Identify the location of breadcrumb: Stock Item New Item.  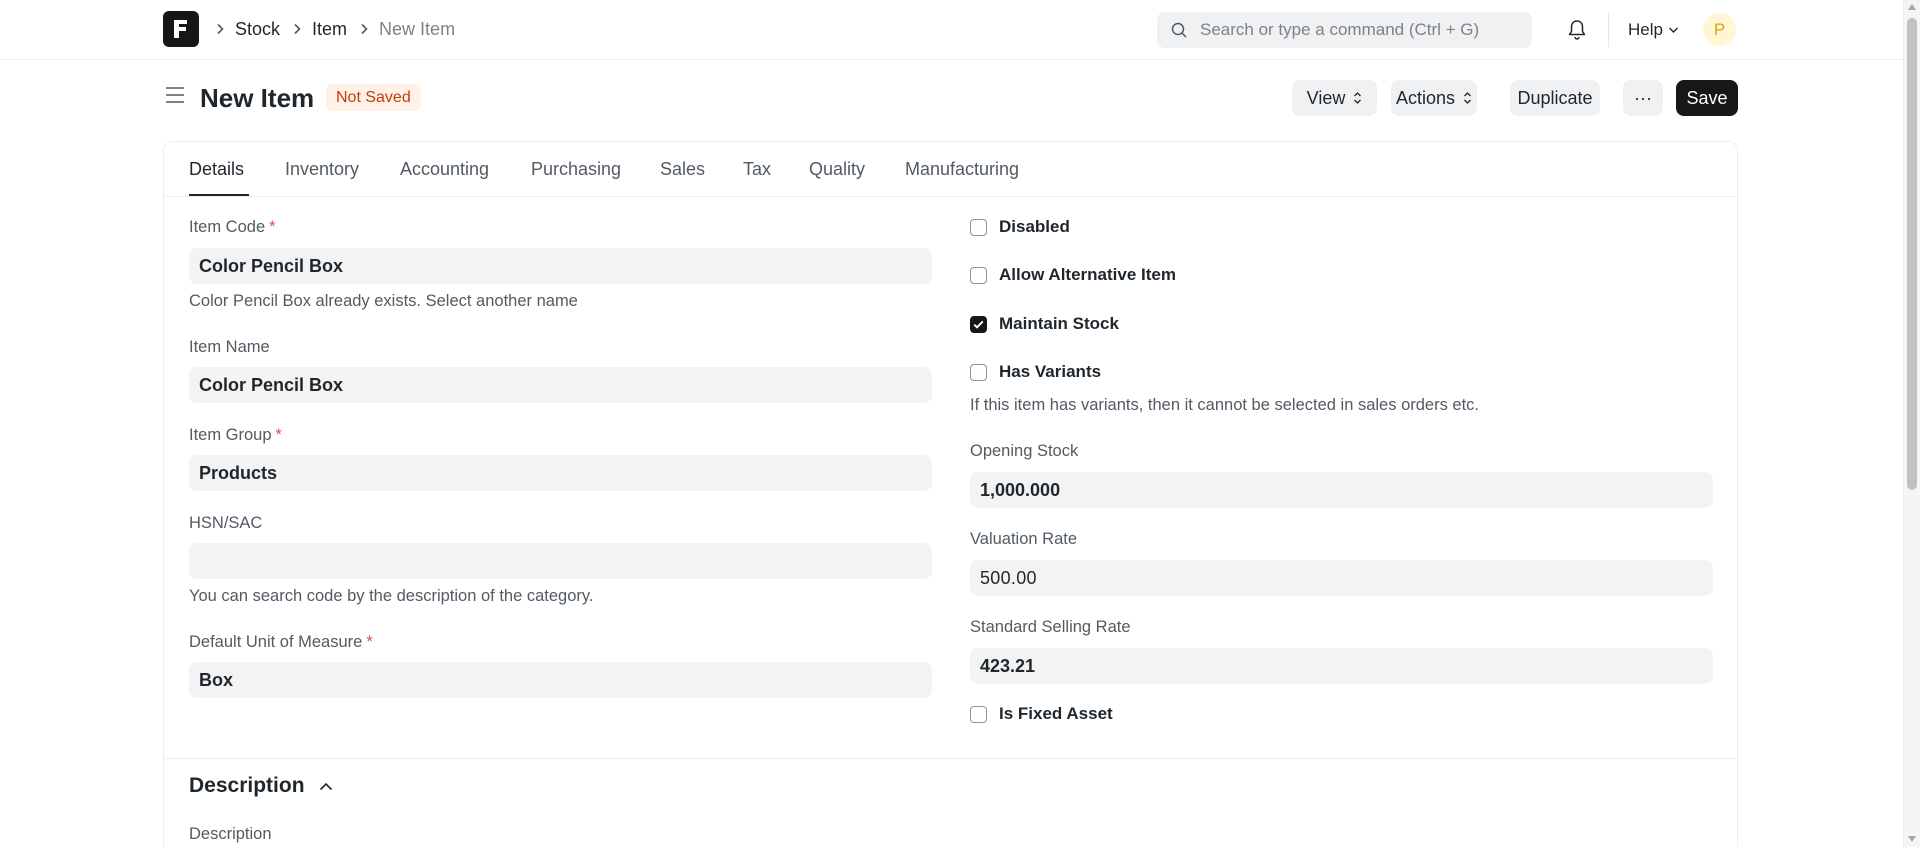
(339, 29).